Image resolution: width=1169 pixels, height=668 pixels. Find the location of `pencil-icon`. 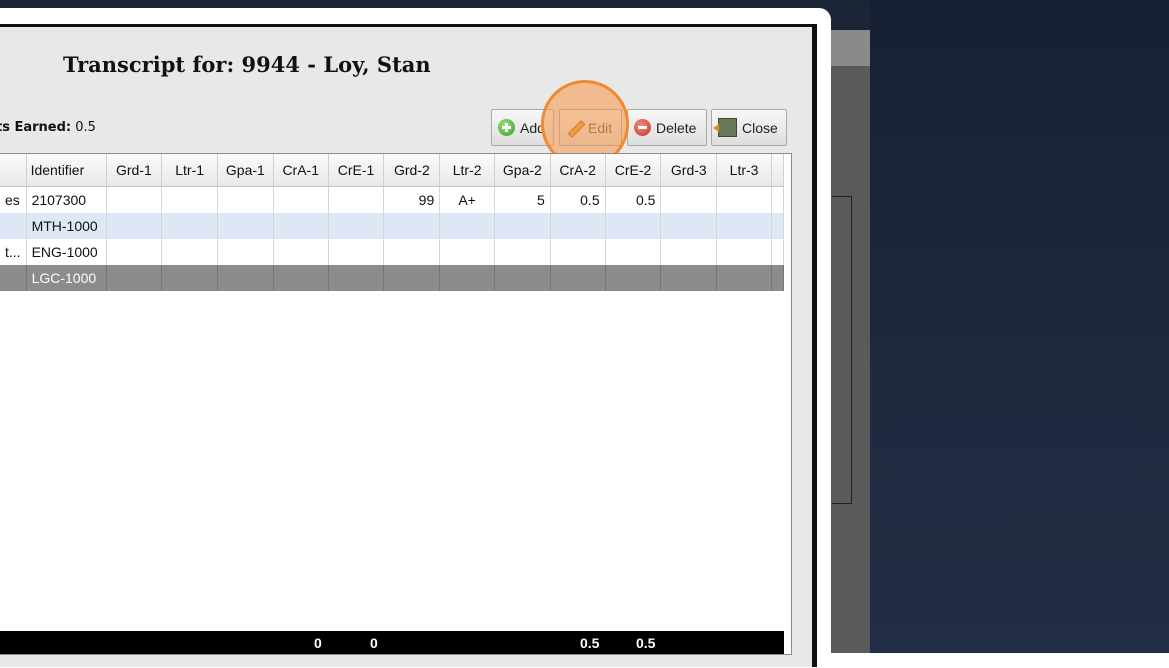

pencil-icon is located at coordinates (574, 127).